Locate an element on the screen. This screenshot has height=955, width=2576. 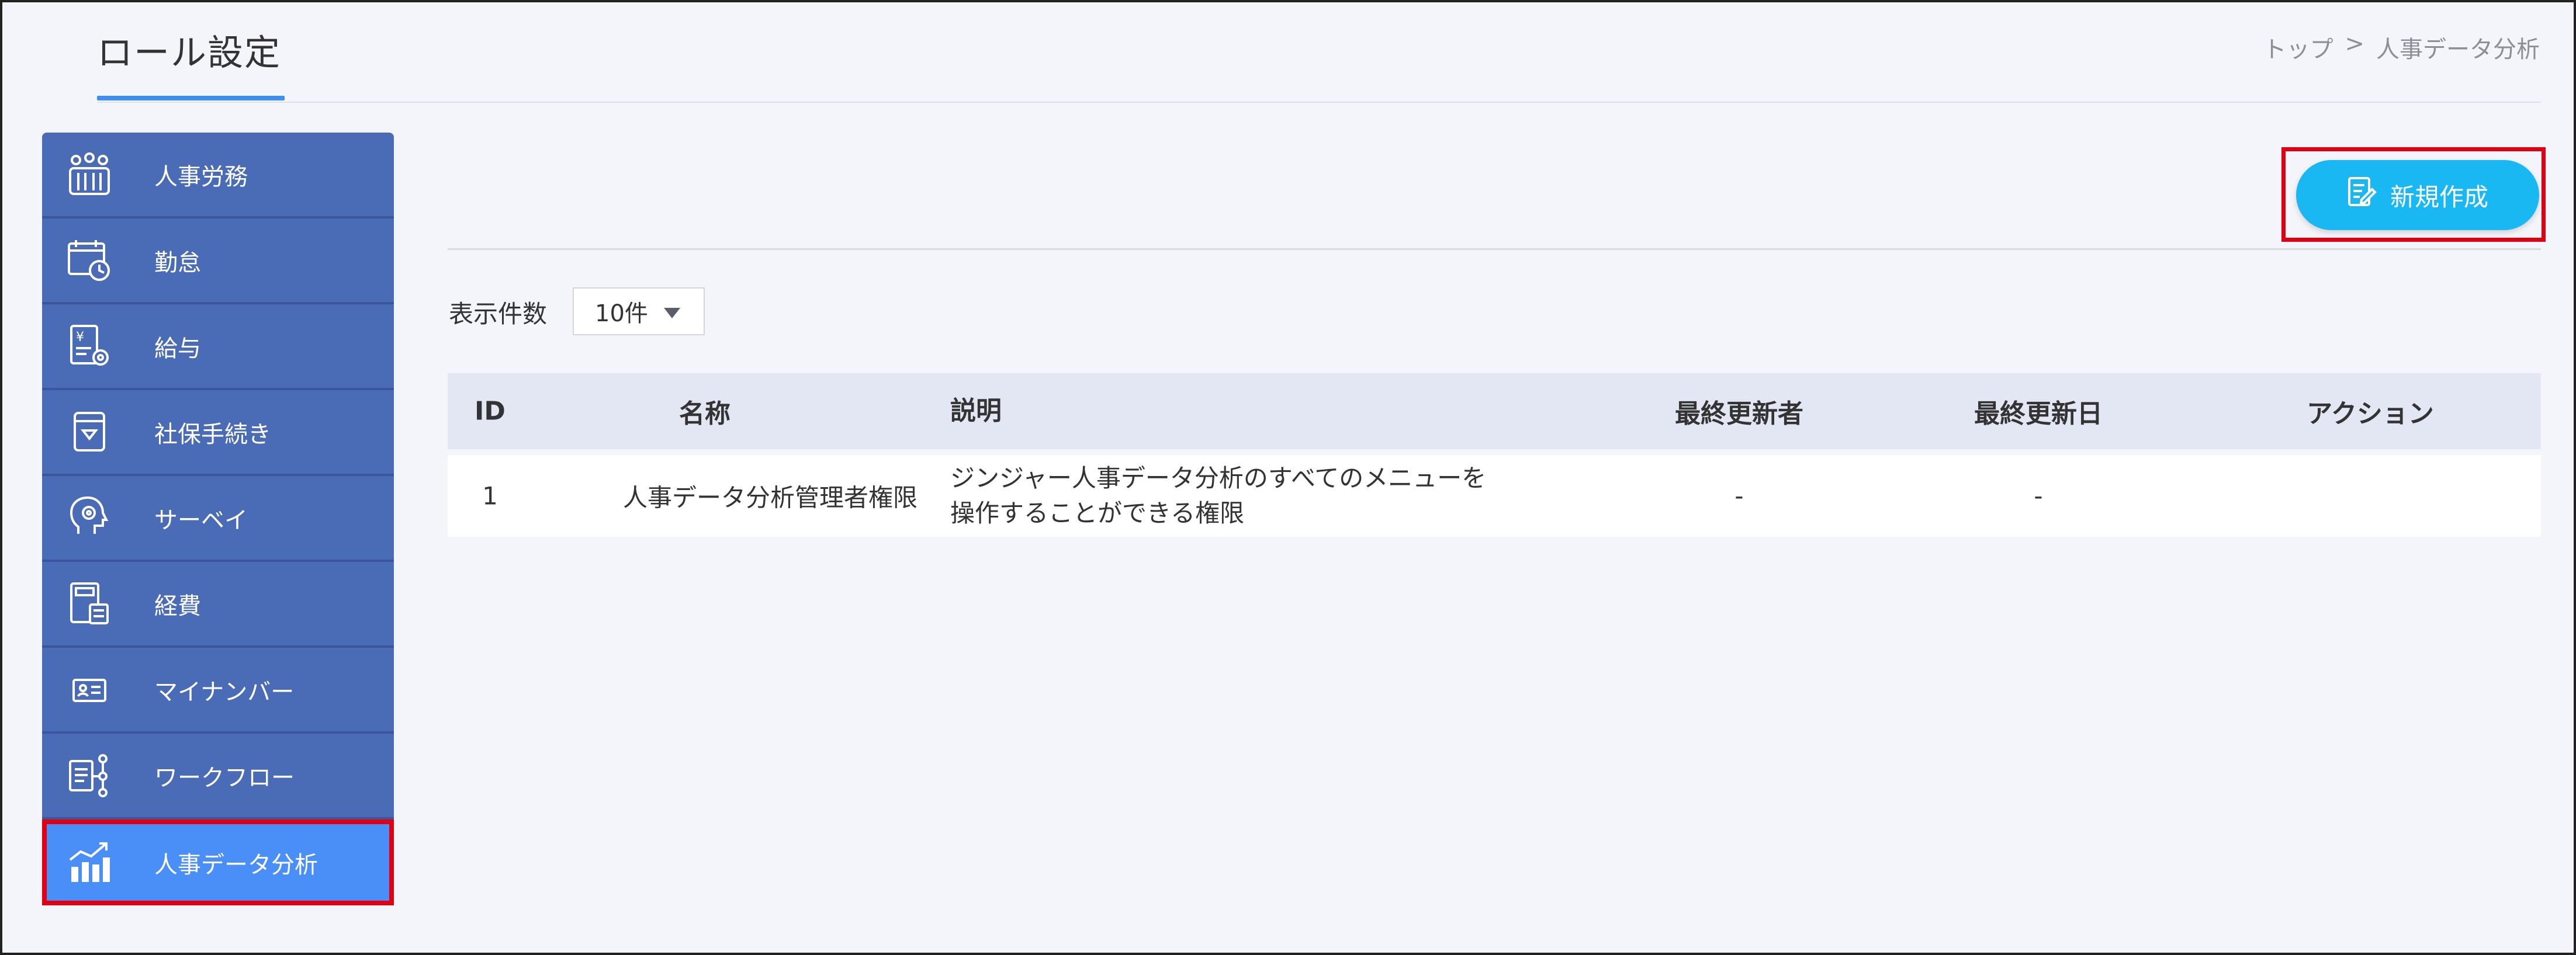
new-create-button: 新規作成 is located at coordinates (2417, 195).